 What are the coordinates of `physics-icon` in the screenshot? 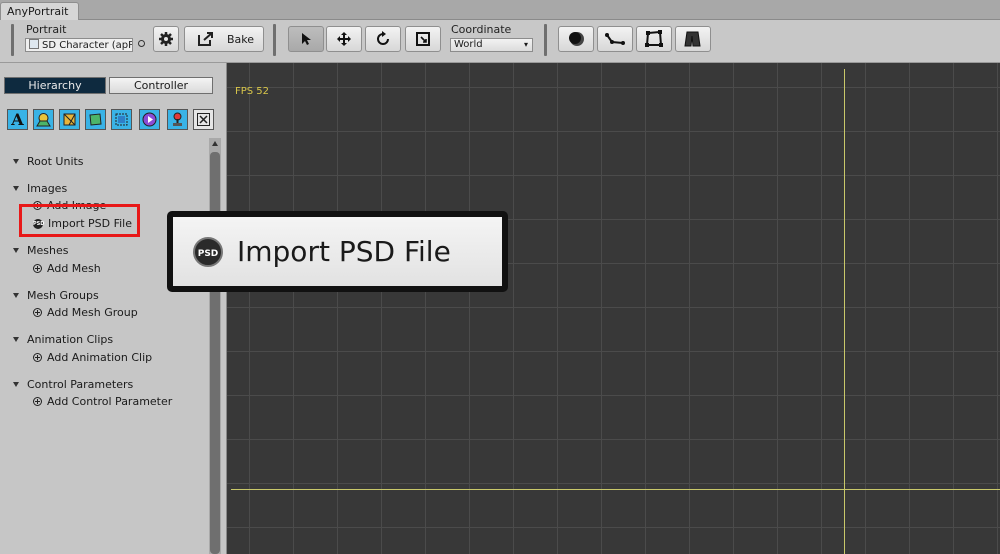 It's located at (692, 39).